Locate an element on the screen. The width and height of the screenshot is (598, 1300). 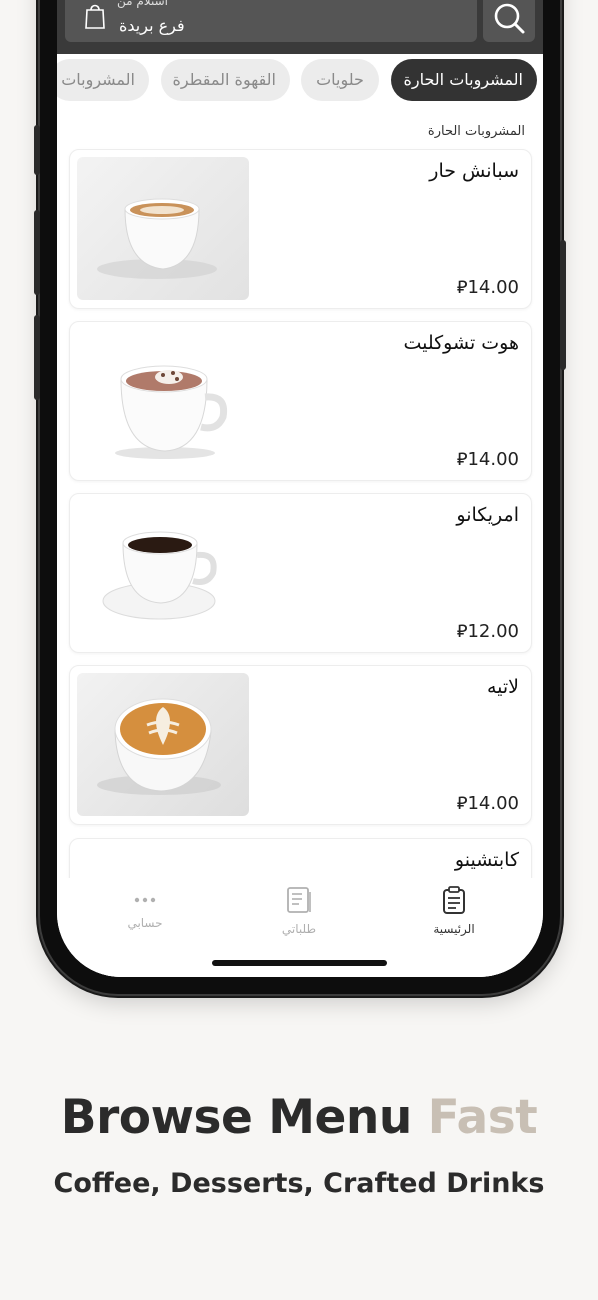
tab-desserts: حلويات is located at coordinates (340, 80).